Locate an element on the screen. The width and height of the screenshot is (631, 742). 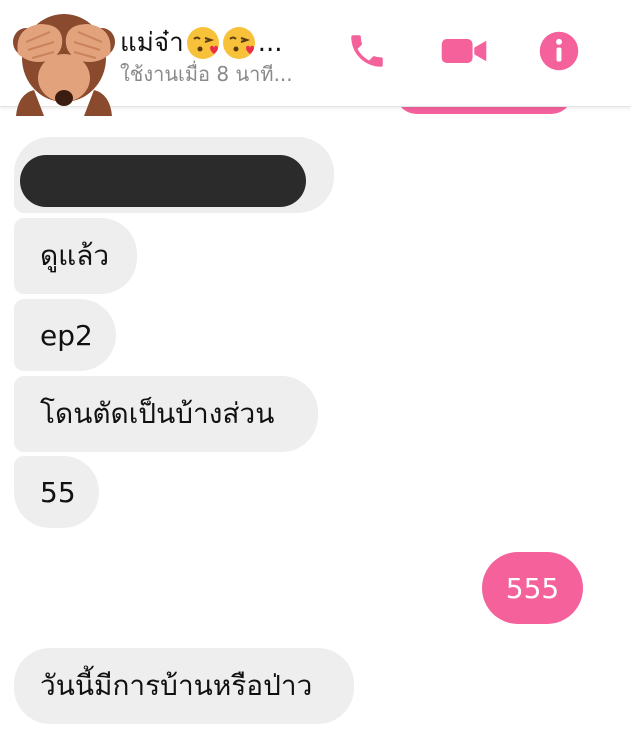
avatar is located at coordinates (64, 64).